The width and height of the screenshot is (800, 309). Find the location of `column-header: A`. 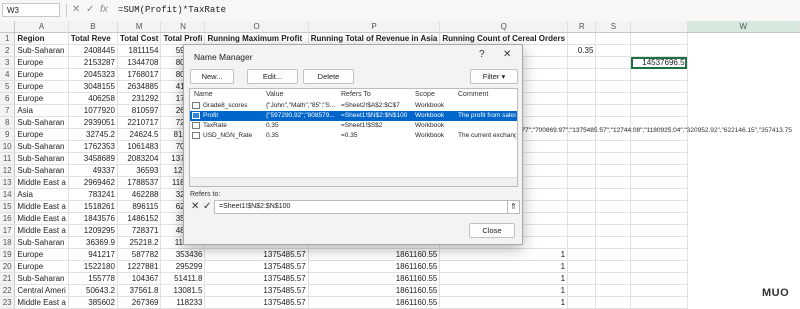

column-header: A is located at coordinates (41, 27).